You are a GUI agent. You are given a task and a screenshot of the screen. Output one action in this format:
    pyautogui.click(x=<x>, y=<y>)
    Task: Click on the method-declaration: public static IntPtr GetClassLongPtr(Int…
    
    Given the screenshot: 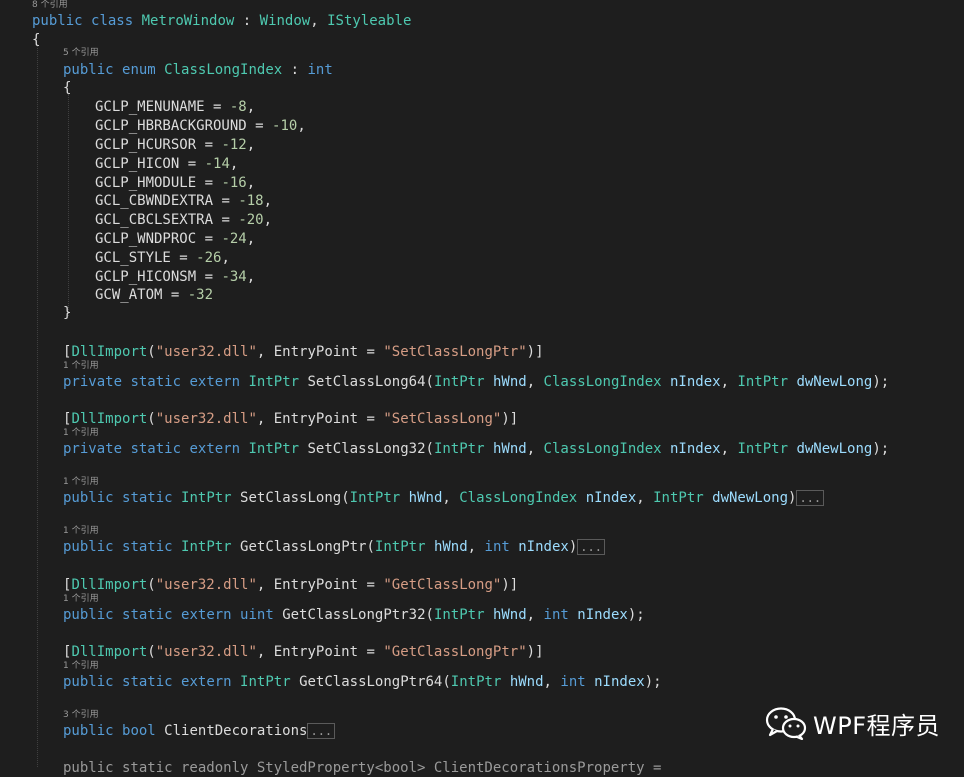 What is the action you would take?
    pyautogui.click(x=334, y=547)
    